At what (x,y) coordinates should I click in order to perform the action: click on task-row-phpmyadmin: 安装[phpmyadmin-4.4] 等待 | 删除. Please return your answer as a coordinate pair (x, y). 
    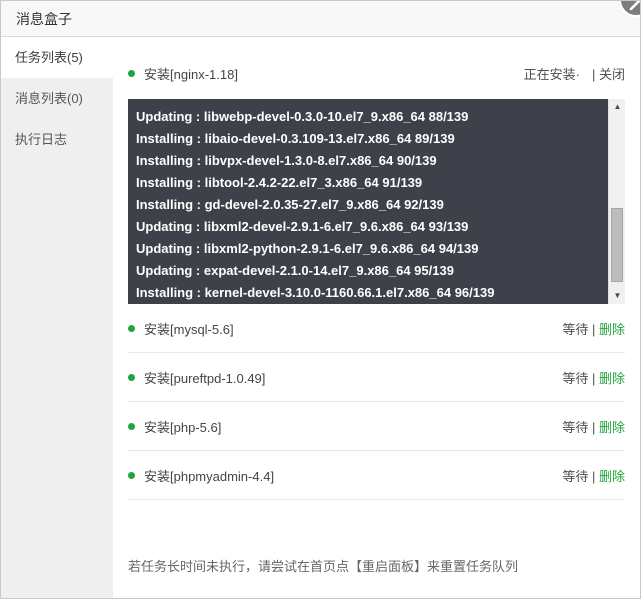
    Looking at the image, I should click on (376, 475).